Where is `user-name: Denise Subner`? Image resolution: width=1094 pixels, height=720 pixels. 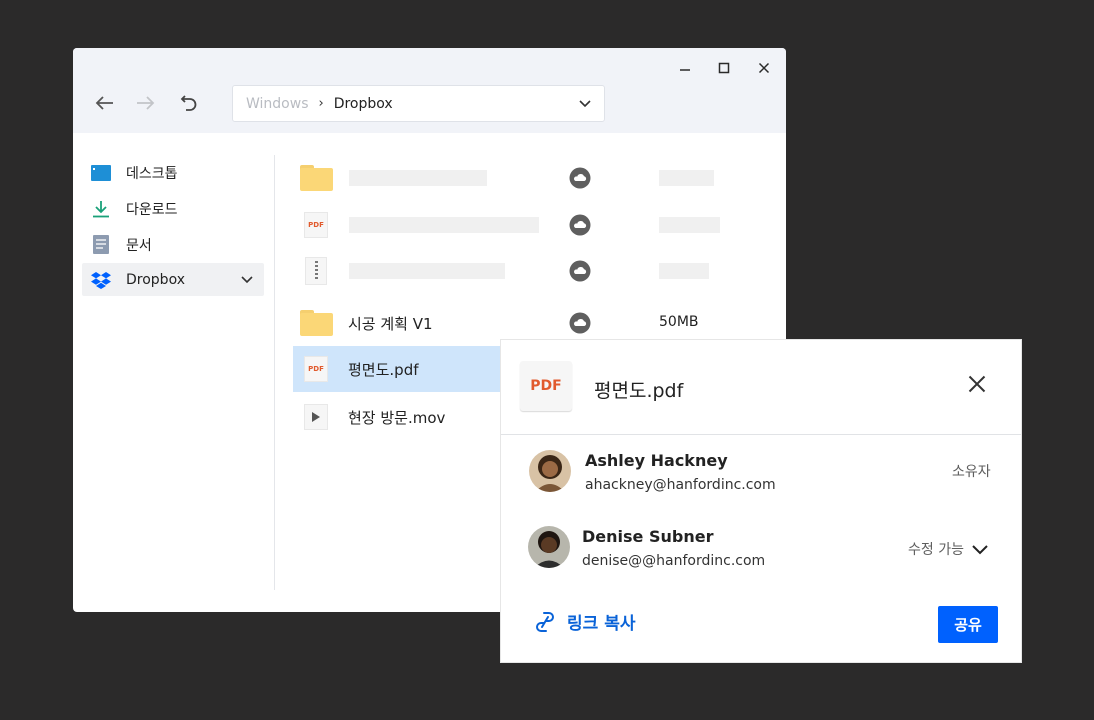
user-name: Denise Subner is located at coordinates (648, 536).